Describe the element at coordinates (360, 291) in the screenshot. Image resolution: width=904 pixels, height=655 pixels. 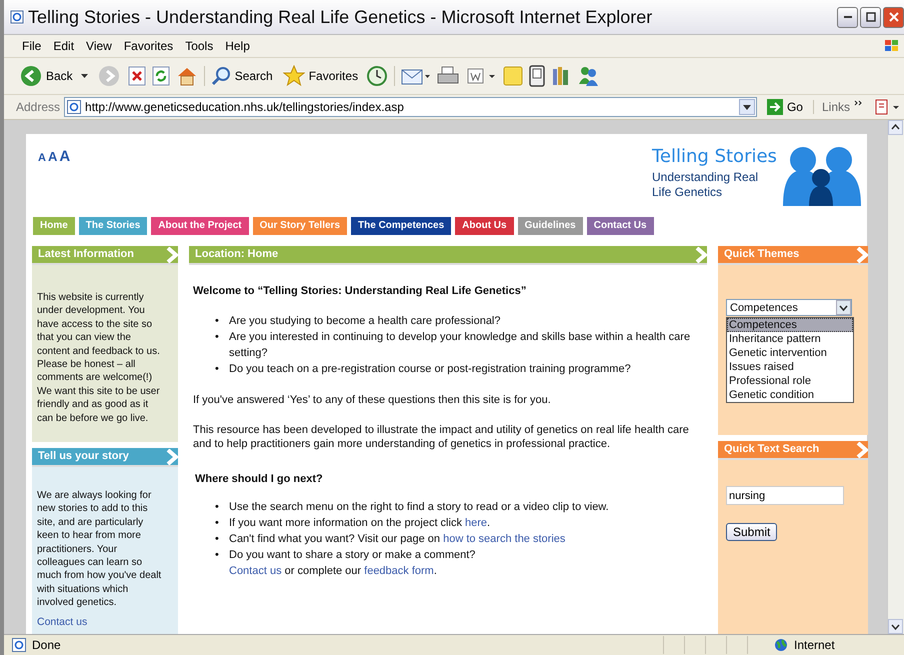
I see `welcome-heading: Welcome to “Telling Stories: Understanding Real Life Genetics”` at that location.